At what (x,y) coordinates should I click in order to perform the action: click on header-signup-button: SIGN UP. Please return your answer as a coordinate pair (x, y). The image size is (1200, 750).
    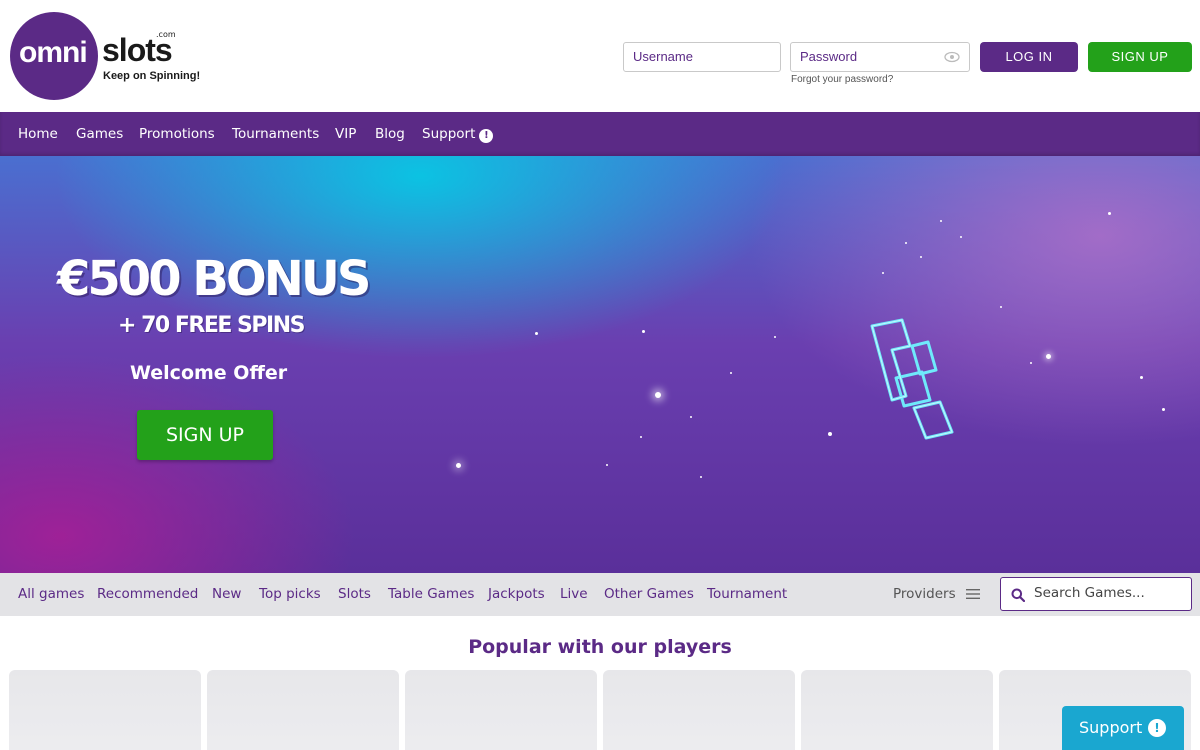
    Looking at the image, I should click on (1140, 57).